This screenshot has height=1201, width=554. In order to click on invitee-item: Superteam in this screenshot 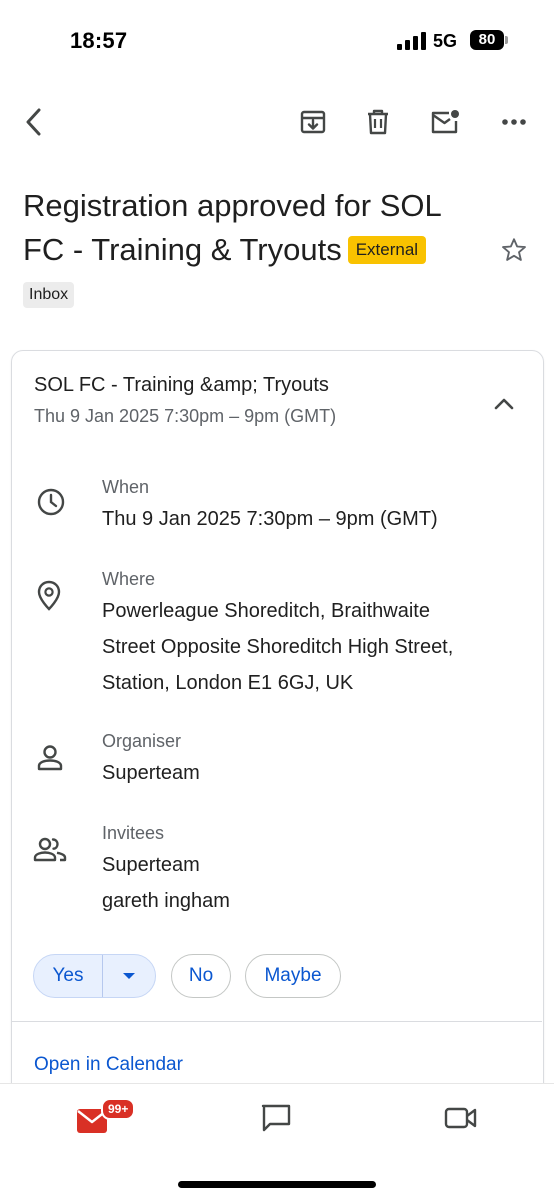, I will do `click(151, 865)`.